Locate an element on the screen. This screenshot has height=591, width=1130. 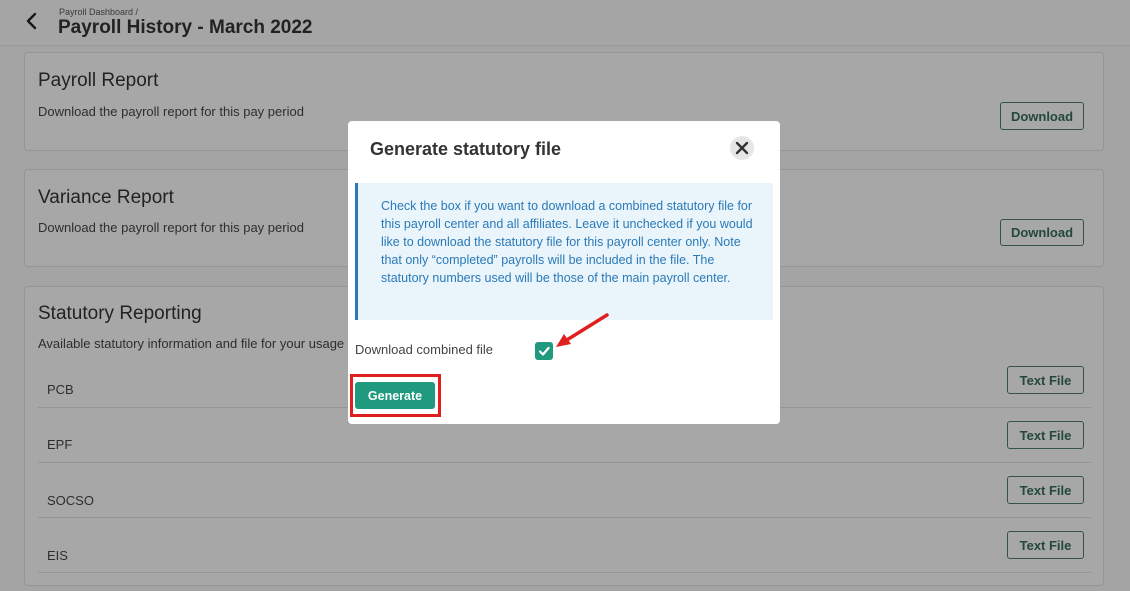
close-button is located at coordinates (742, 148).